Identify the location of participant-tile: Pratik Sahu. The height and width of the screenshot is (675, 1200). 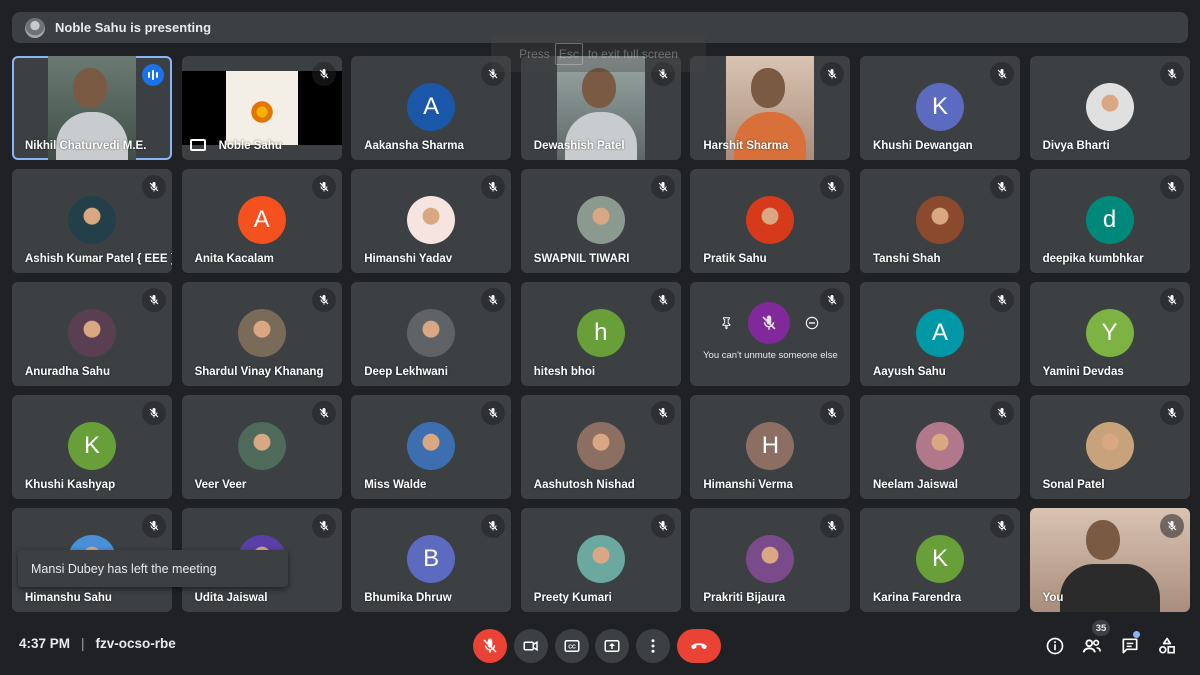
(770, 221).